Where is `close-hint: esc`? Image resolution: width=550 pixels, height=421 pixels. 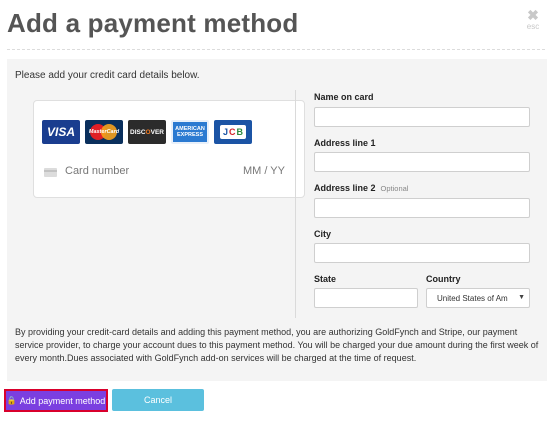 close-hint: esc is located at coordinates (533, 26).